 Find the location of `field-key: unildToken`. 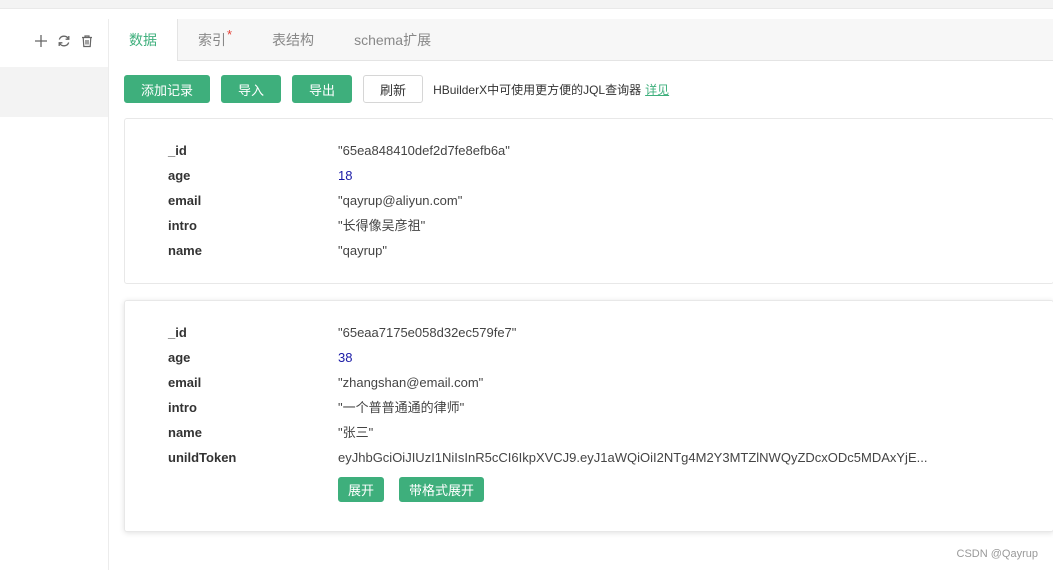

field-key: unildToken is located at coordinates (202, 457).